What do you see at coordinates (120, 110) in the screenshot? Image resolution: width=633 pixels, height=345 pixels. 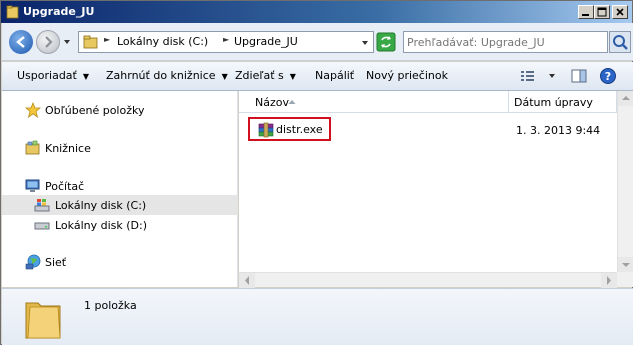 I see `nav-item-favorites: Obľúbené položky` at bounding box center [120, 110].